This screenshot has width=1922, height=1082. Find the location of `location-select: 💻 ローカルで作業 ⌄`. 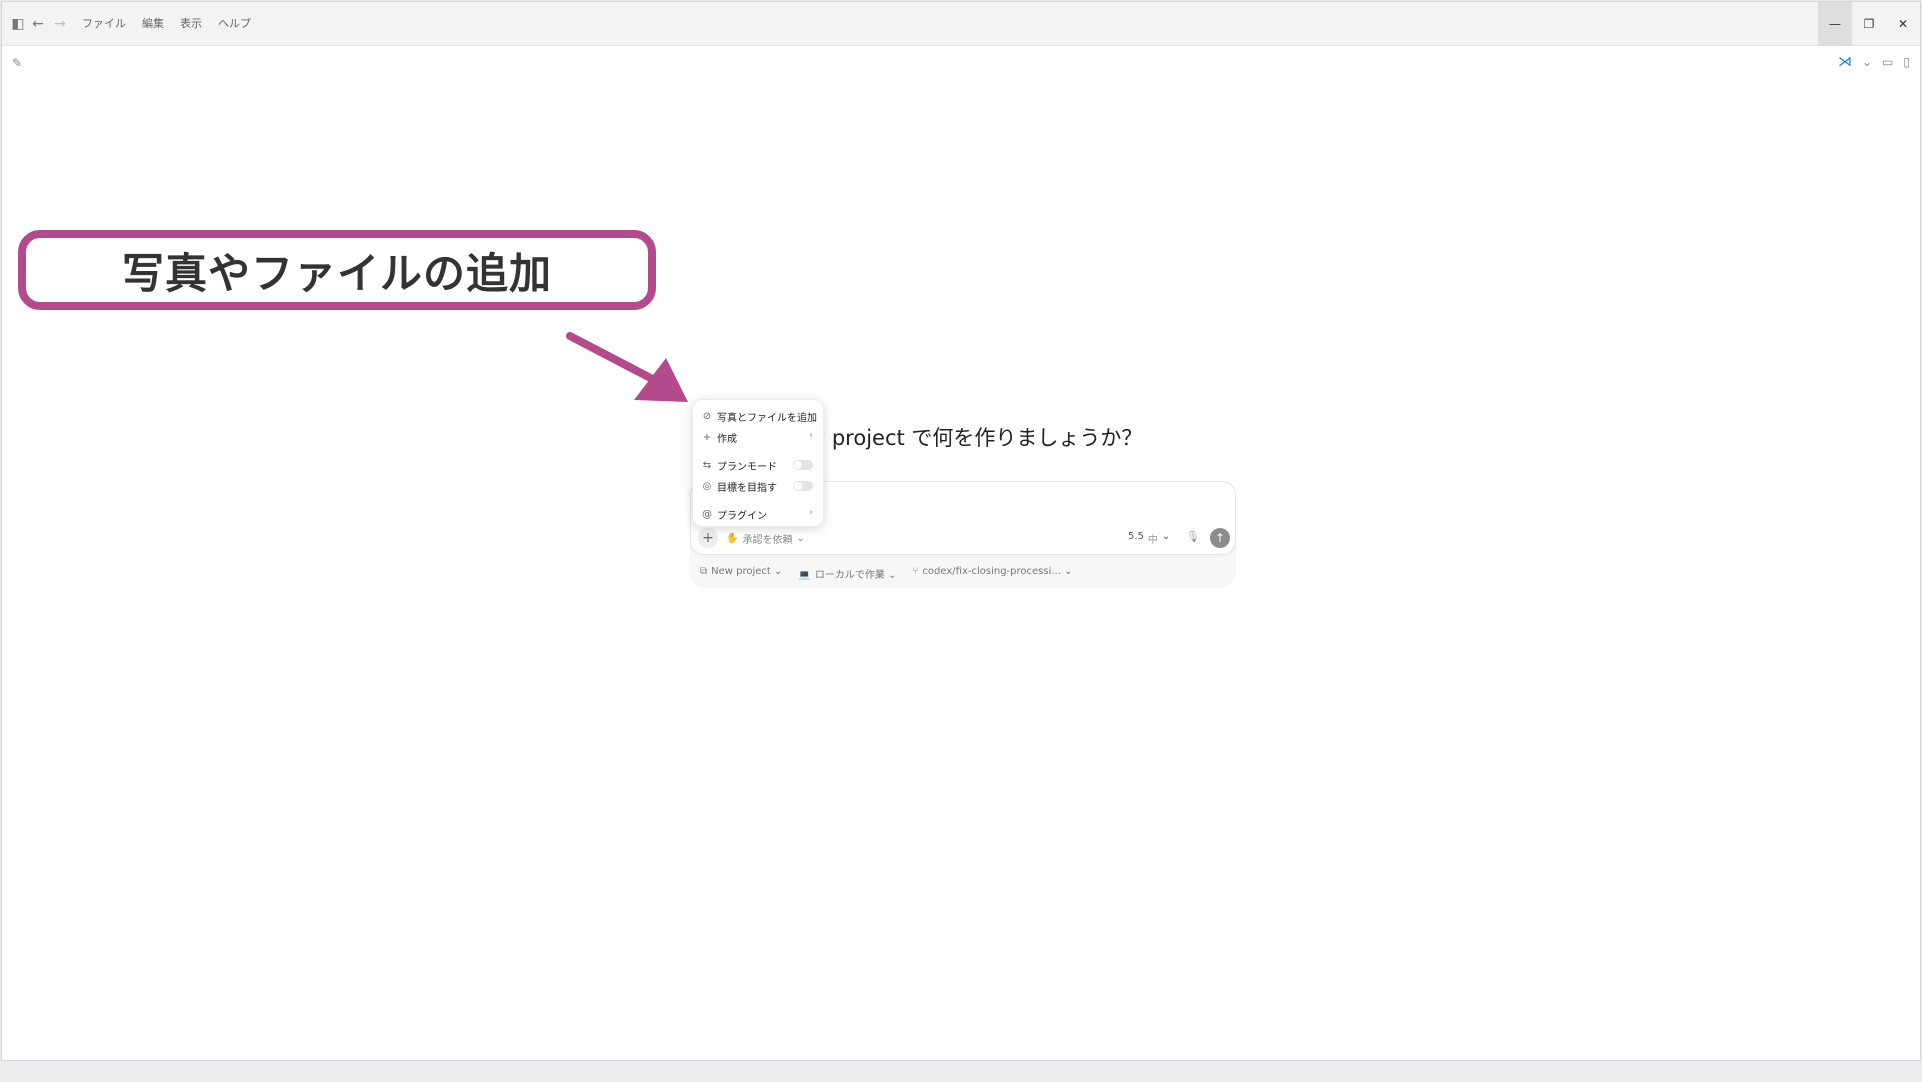

location-select: 💻 ローカルで作業 ⌄ is located at coordinates (847, 573).